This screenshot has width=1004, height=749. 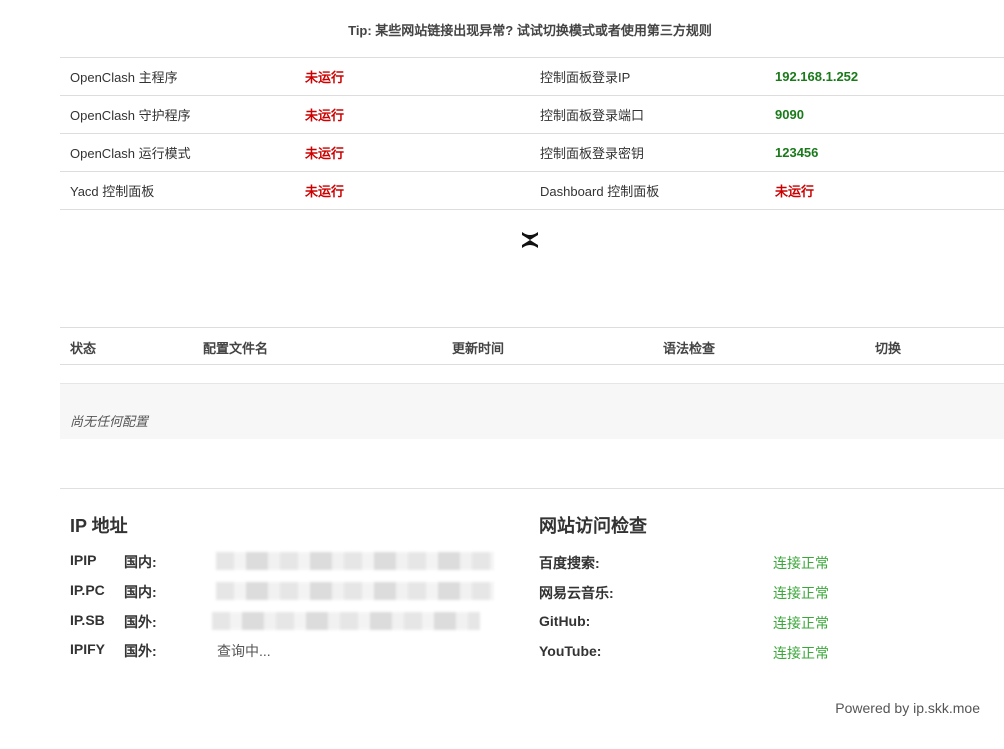 I want to click on check-row: 百度搜索: 连接正常, so click(x=759, y=563).